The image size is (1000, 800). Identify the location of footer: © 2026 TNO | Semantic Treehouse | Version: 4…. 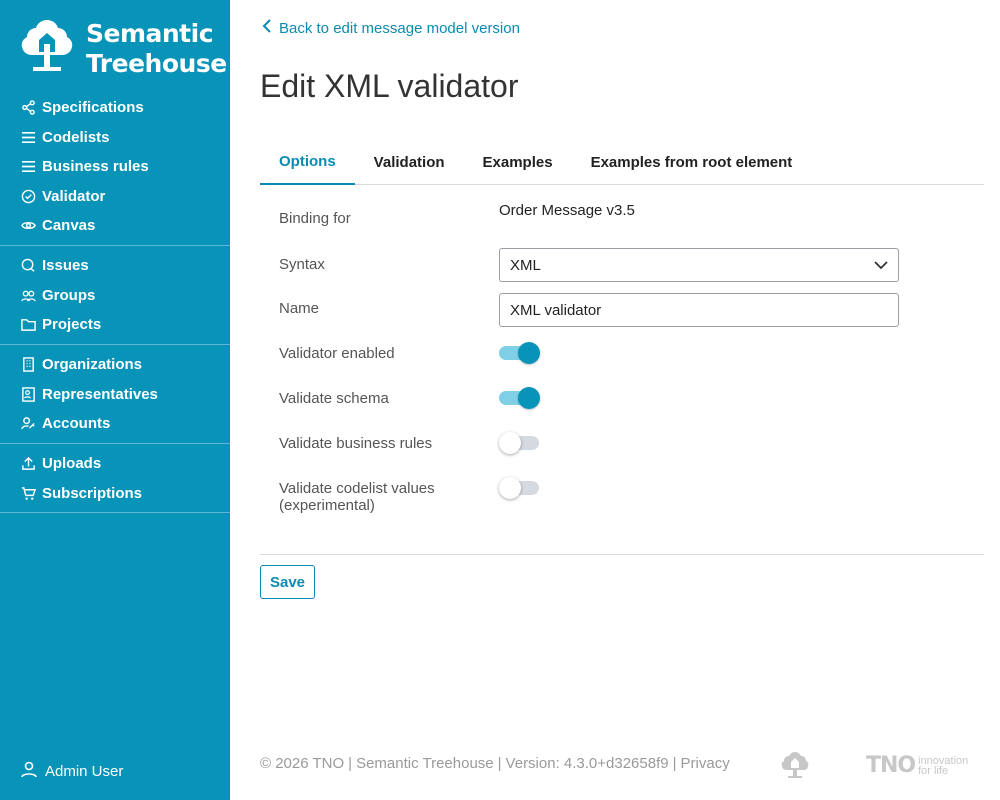
(495, 763).